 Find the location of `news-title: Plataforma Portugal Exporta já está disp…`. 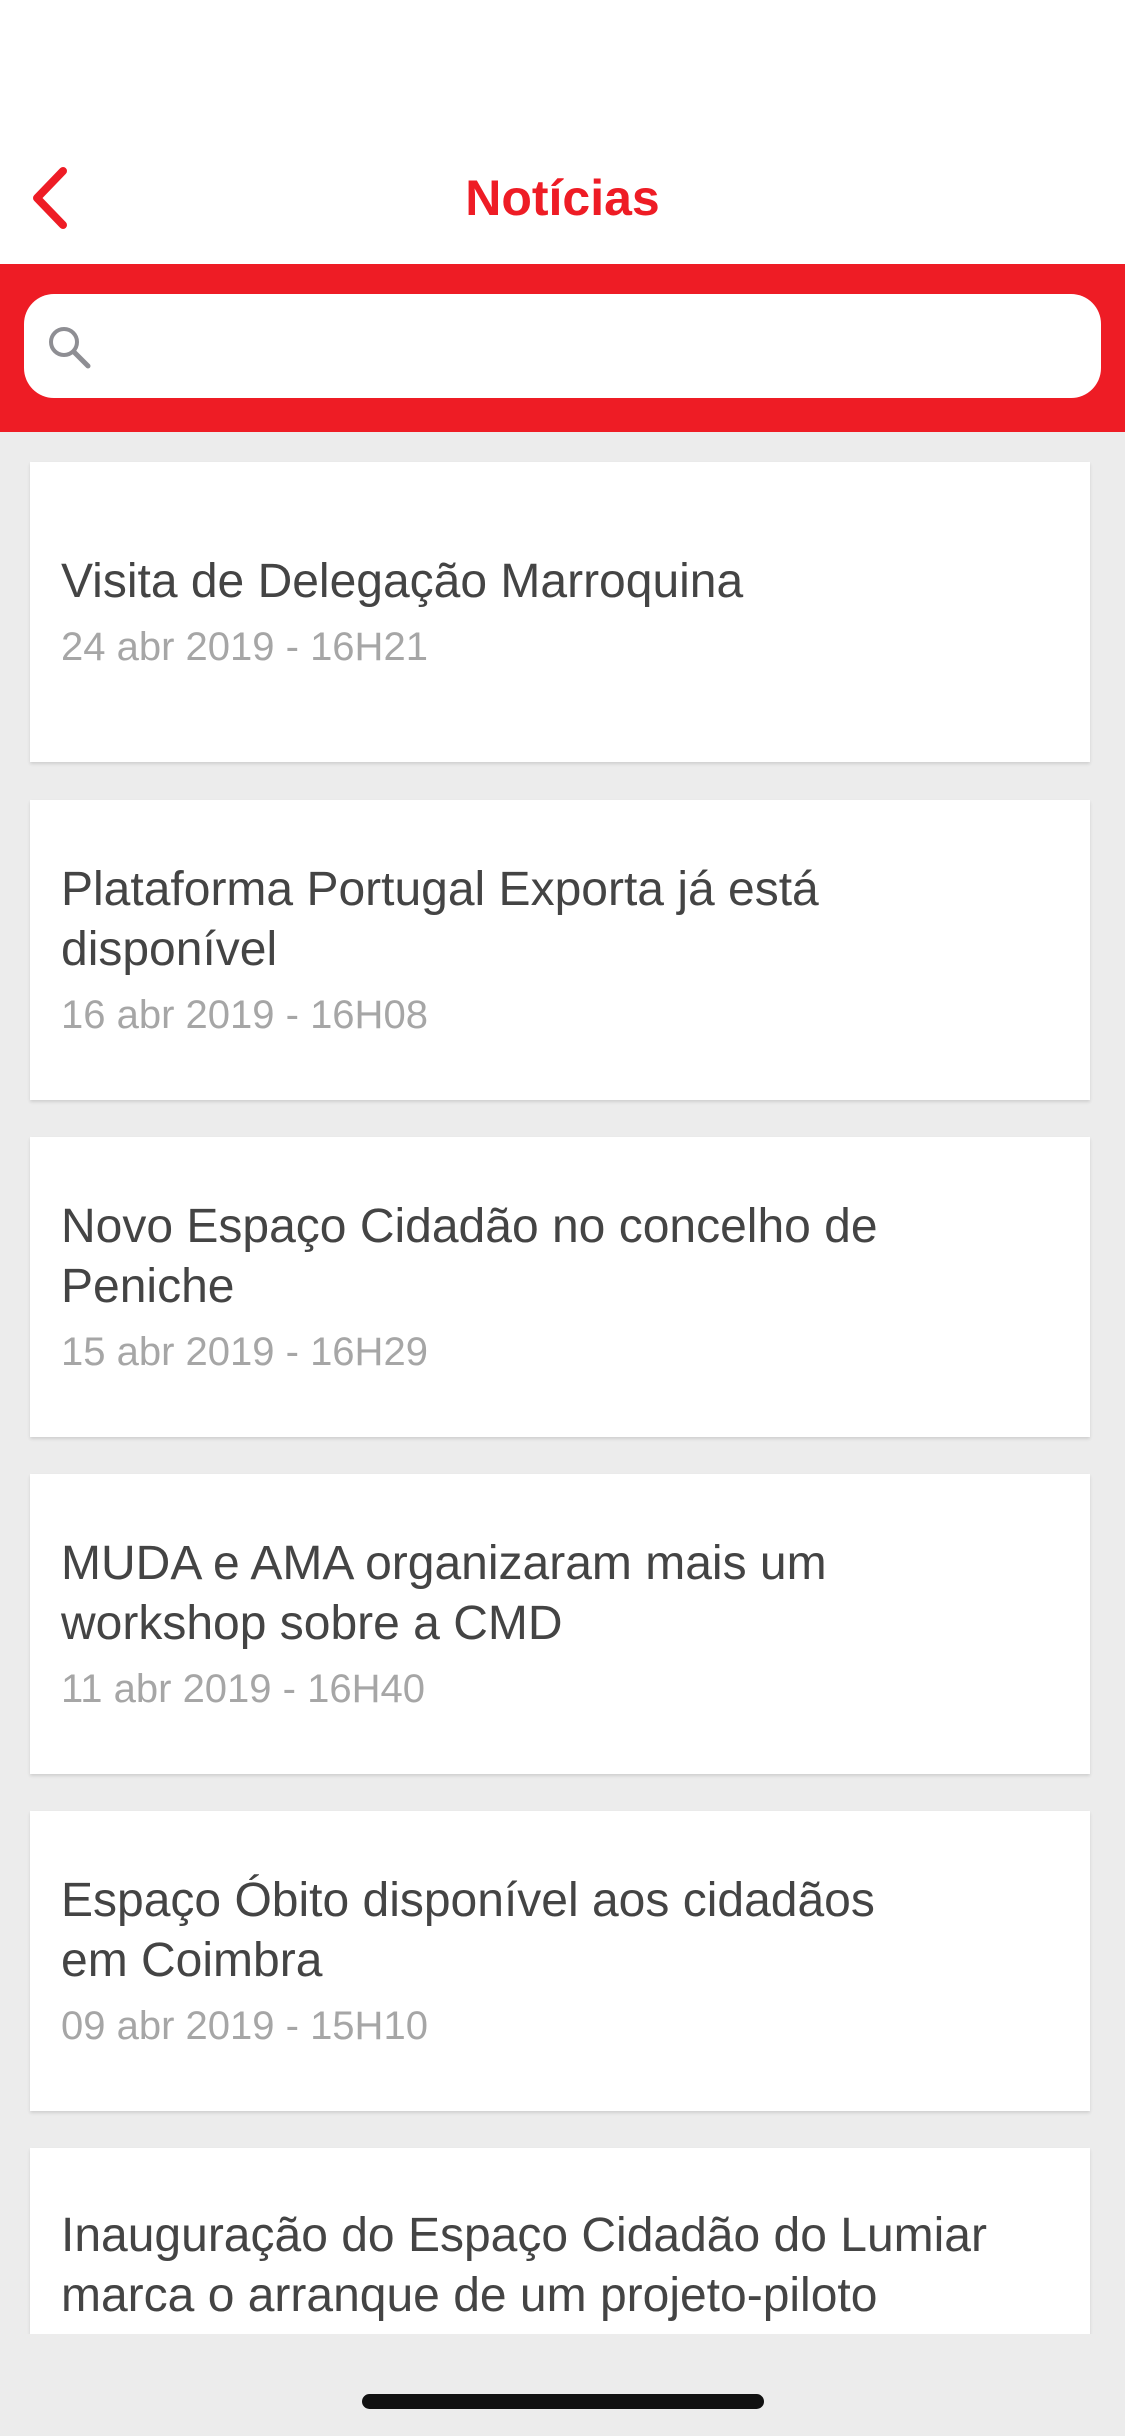

news-title: Plataforma Portugal Exporta já está disp… is located at coordinates (440, 919).